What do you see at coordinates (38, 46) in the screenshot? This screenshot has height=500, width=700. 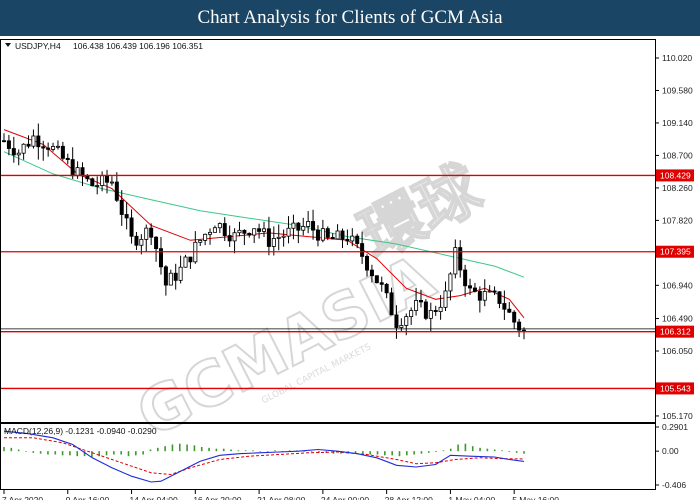 I see `price-symbol-label: USDJPY,H4` at bounding box center [38, 46].